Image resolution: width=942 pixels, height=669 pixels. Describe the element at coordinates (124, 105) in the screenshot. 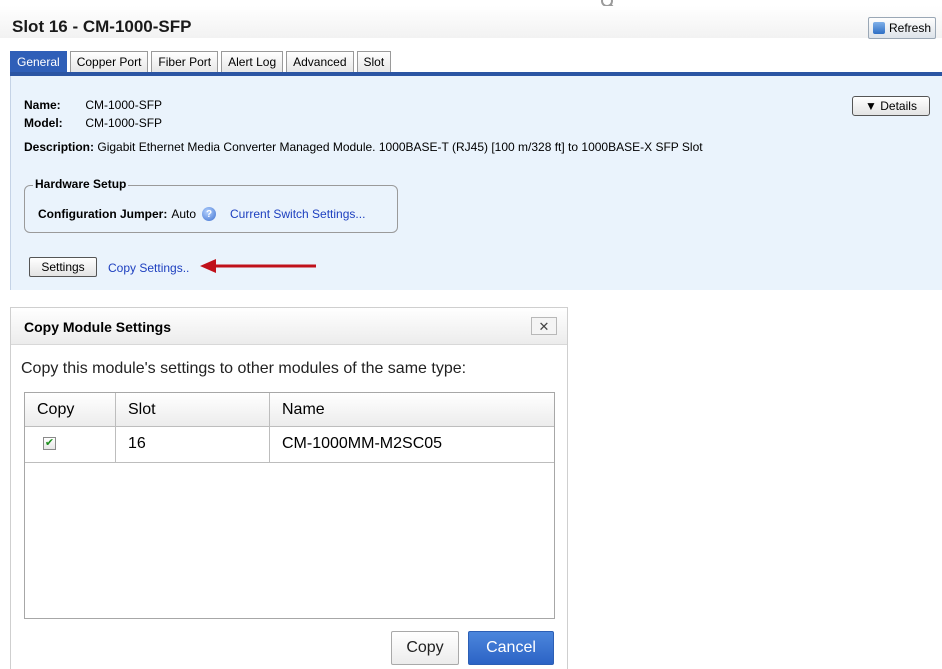

I see `name-value: CM-1000-SFP` at that location.